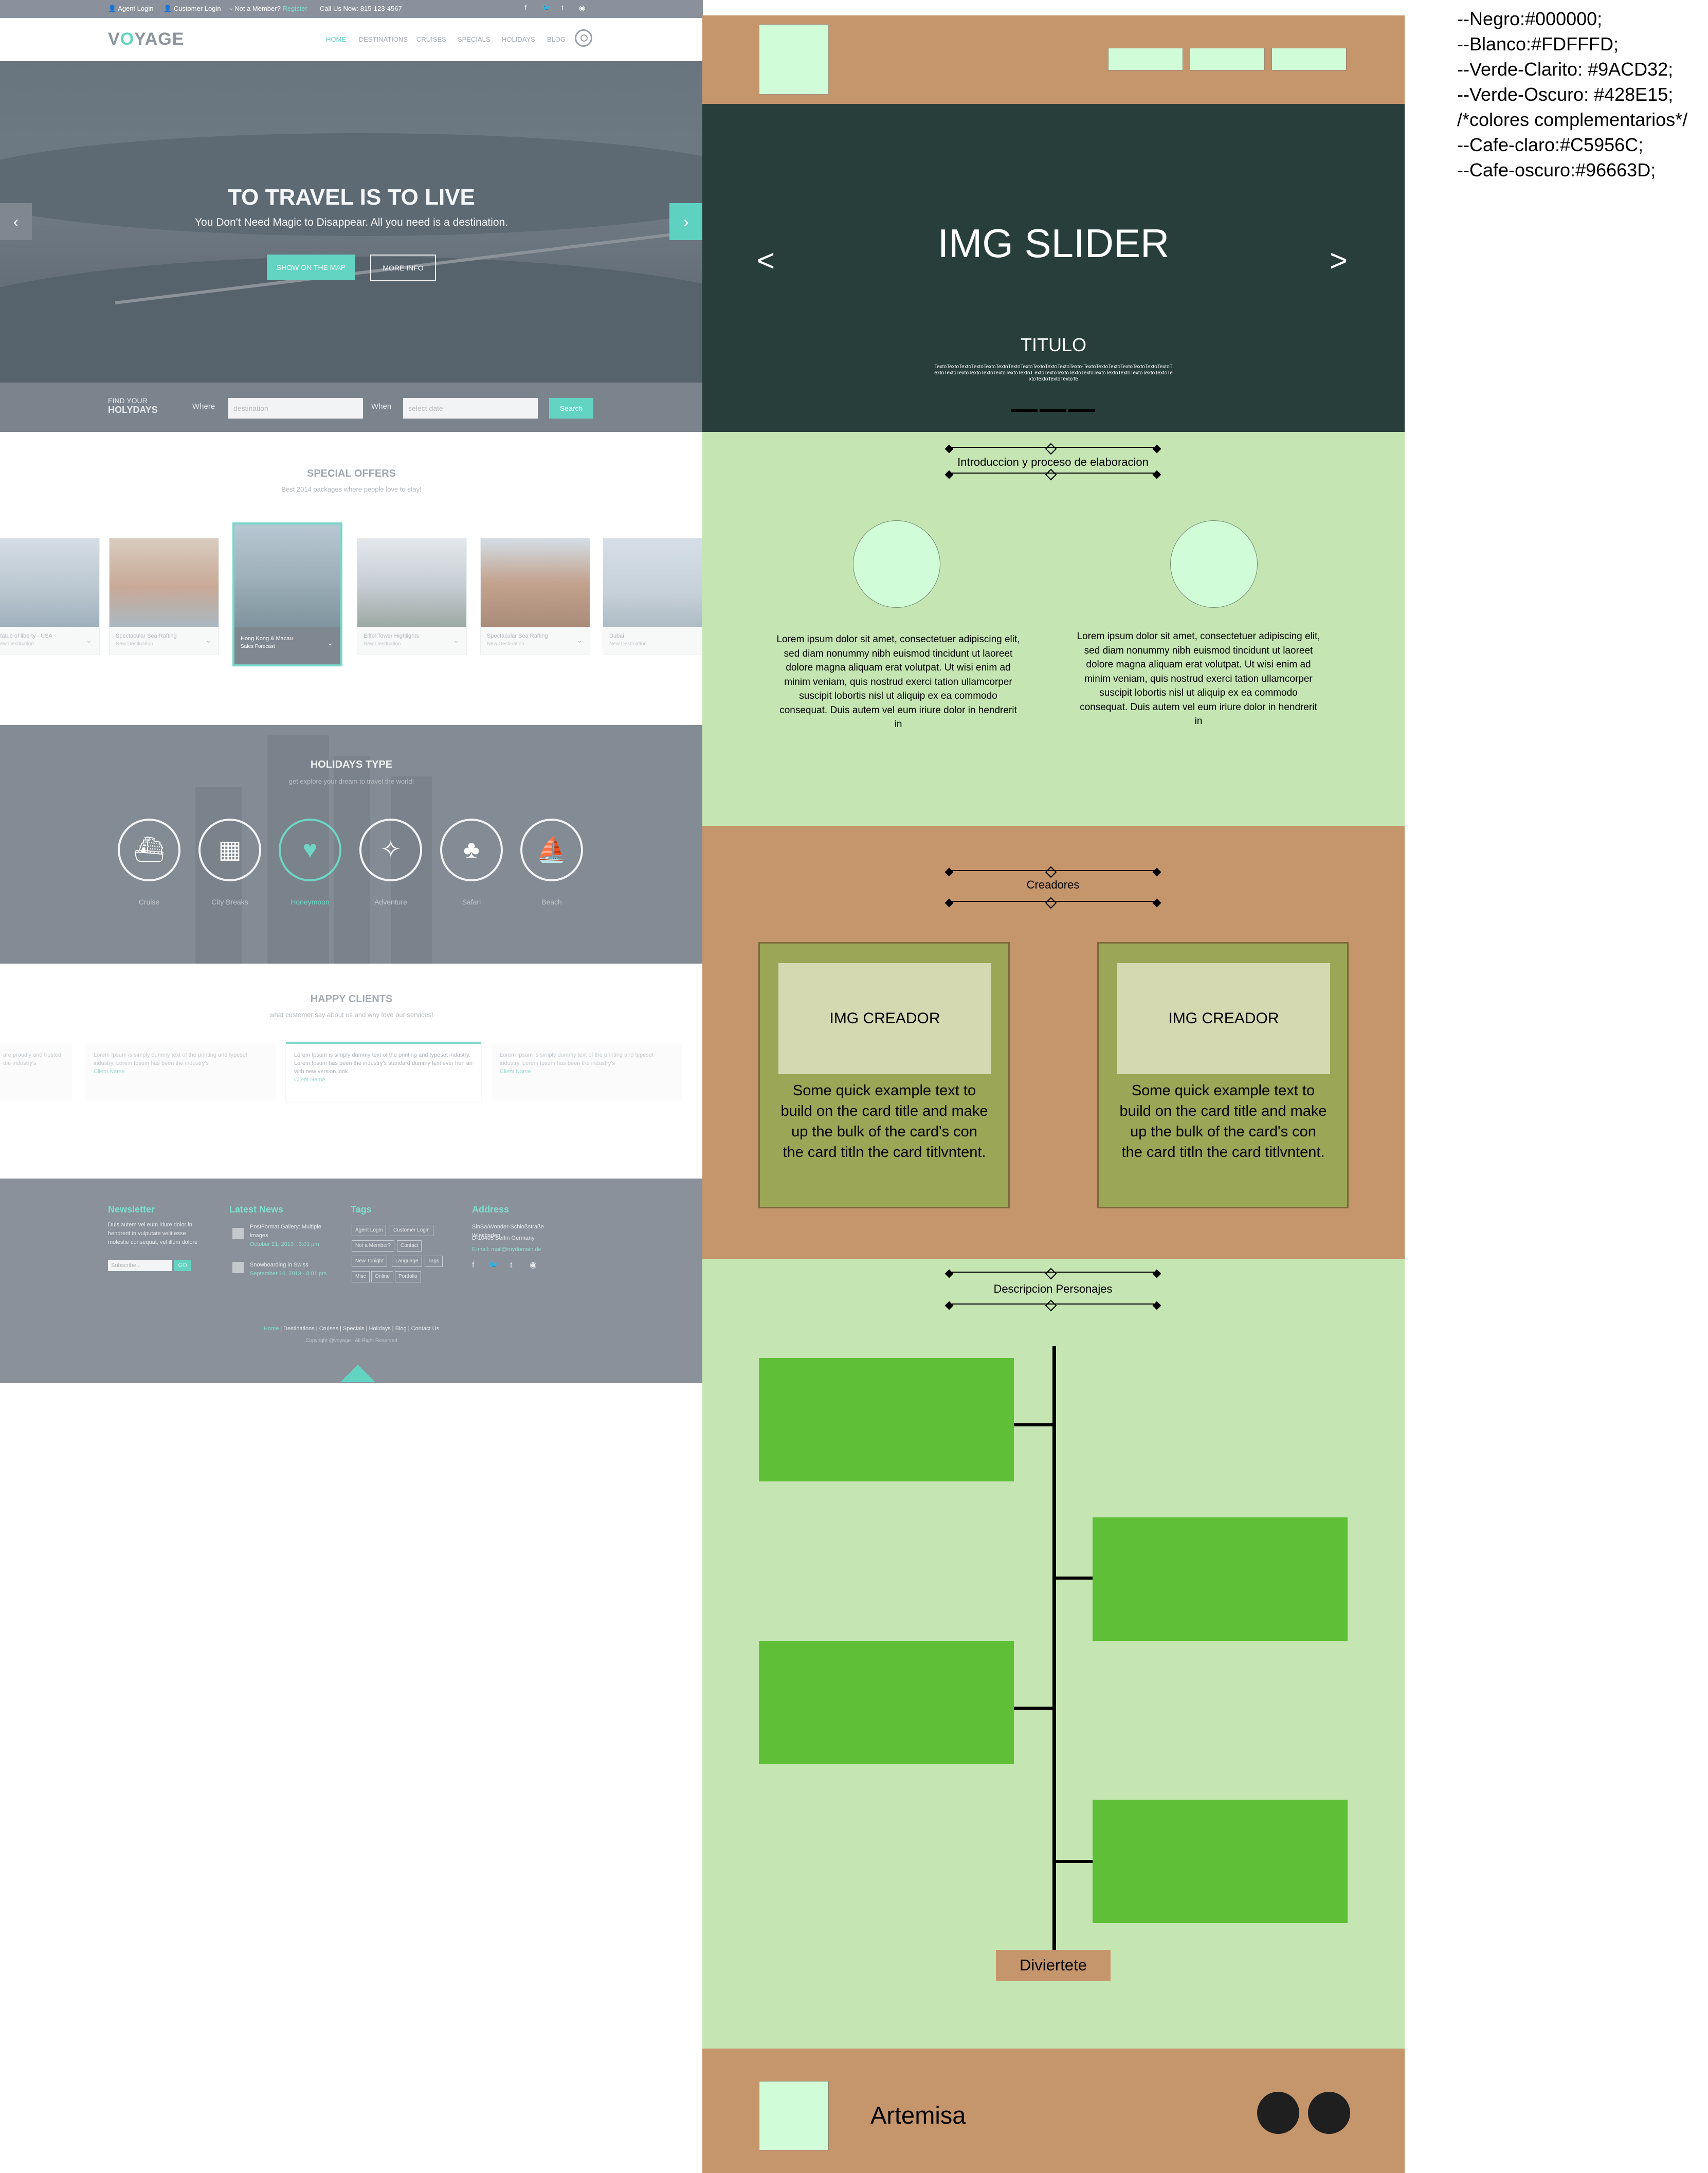 The height and width of the screenshot is (2173, 1708). What do you see at coordinates (16, 221) in the screenshot?
I see `slider-prev-icon: ‹` at bounding box center [16, 221].